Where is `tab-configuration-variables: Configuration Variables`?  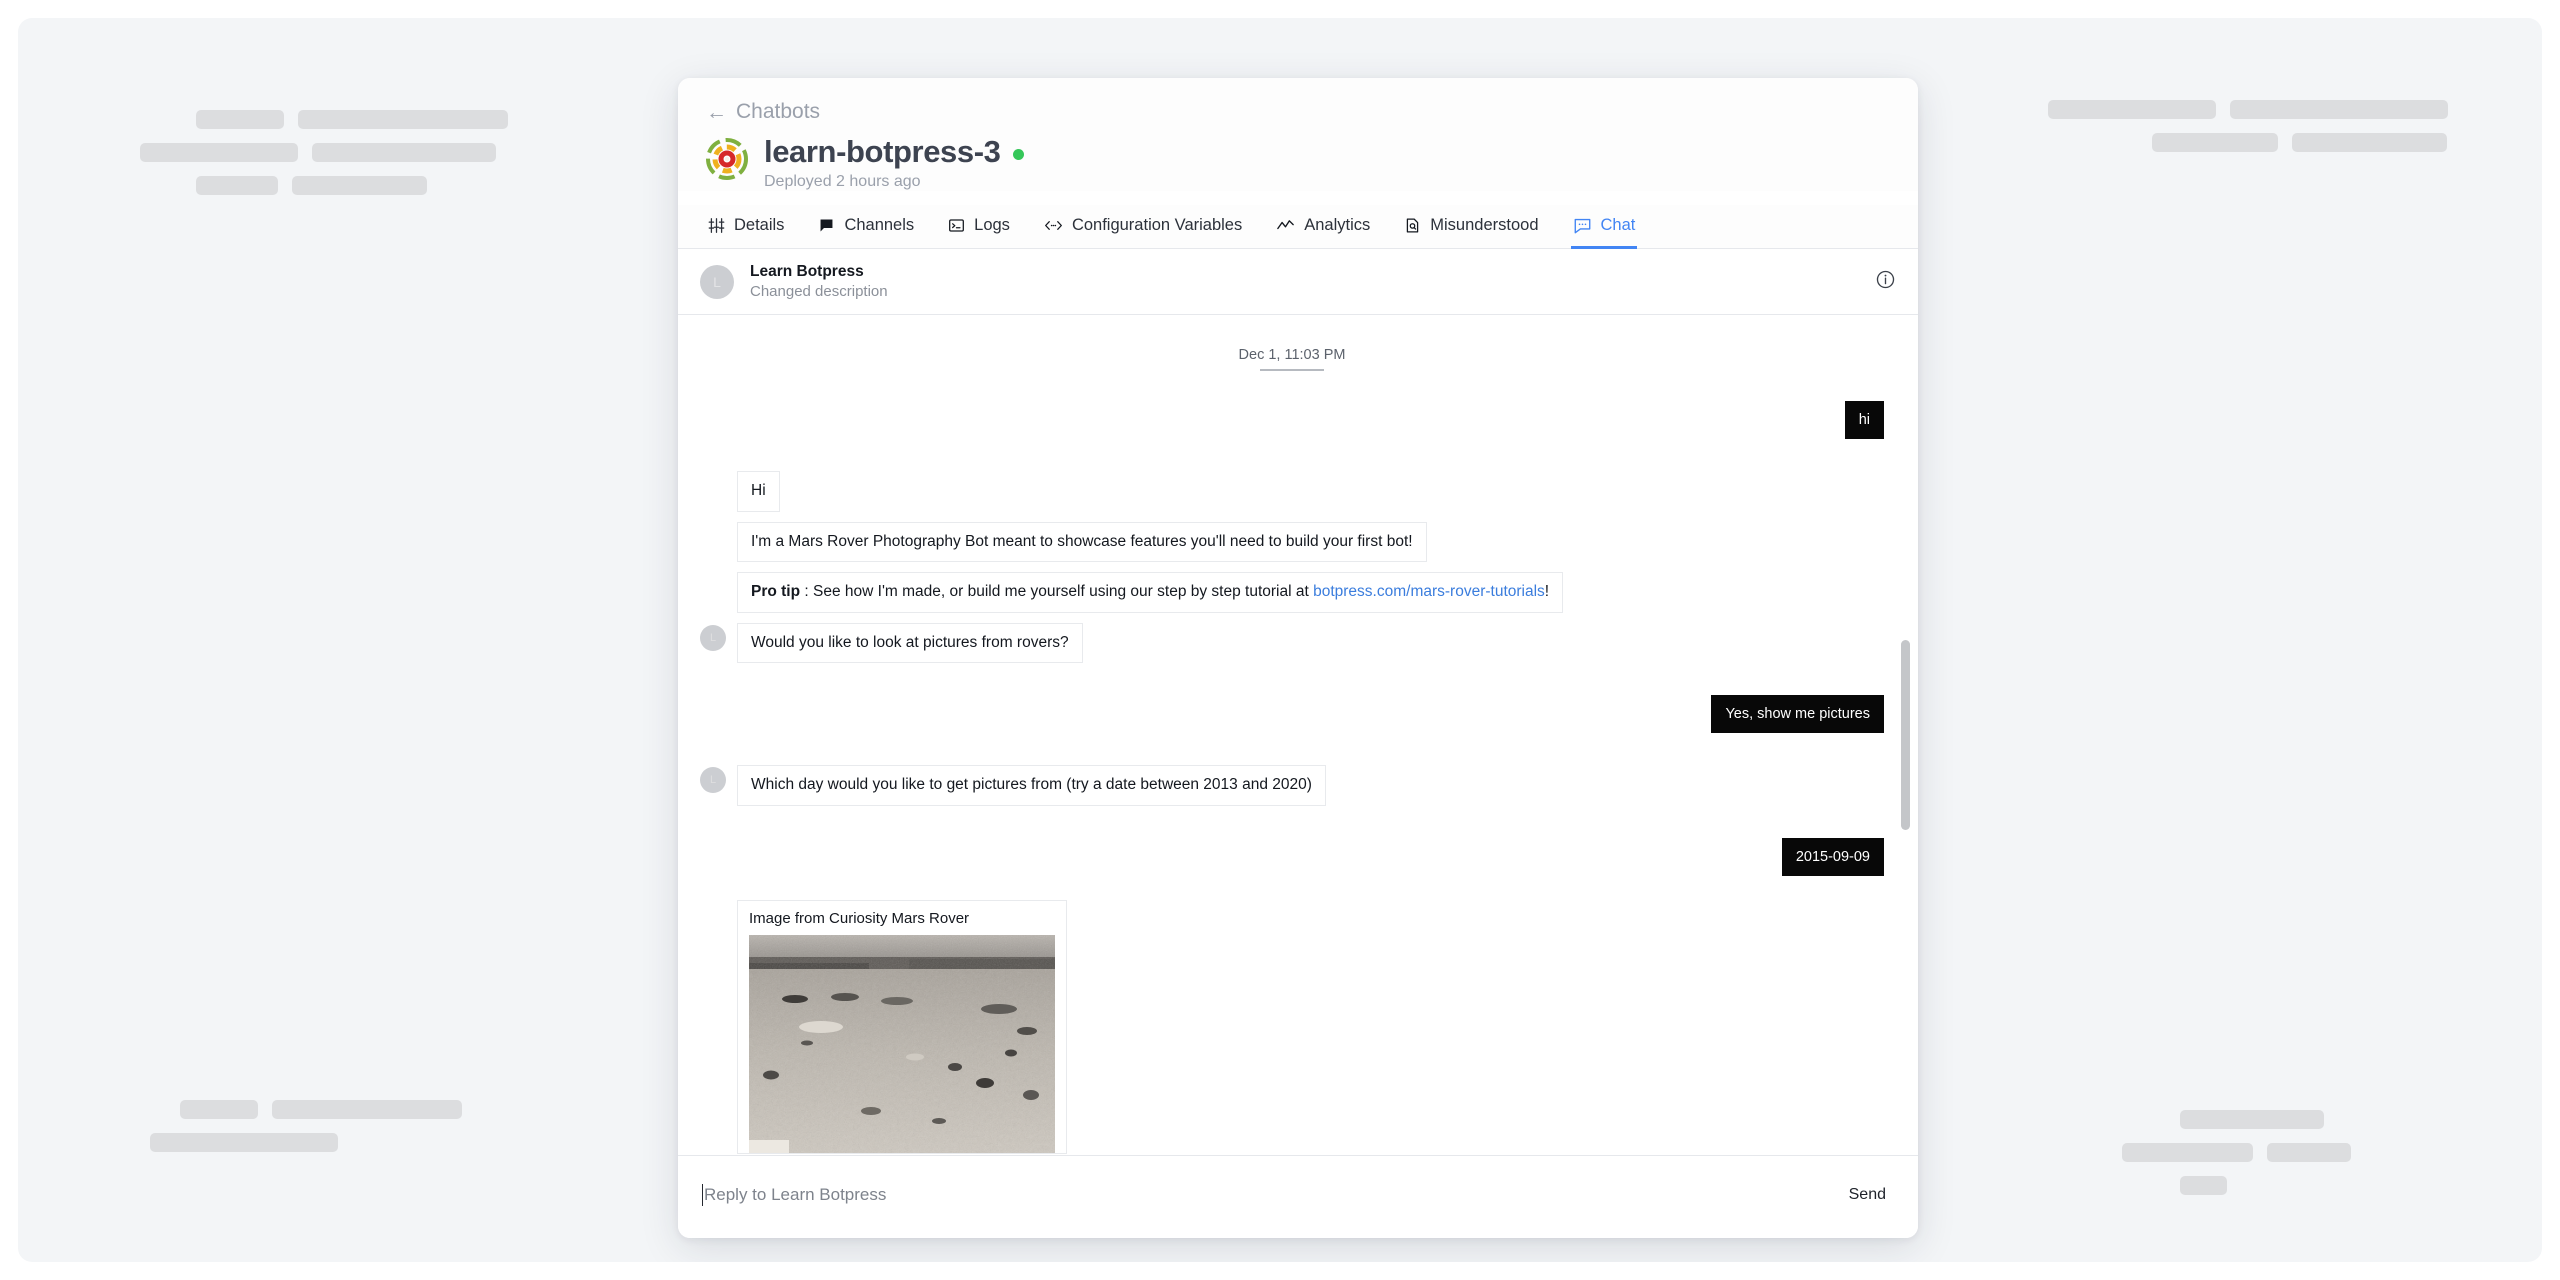 tab-configuration-variables: Configuration Variables is located at coordinates (1143, 227).